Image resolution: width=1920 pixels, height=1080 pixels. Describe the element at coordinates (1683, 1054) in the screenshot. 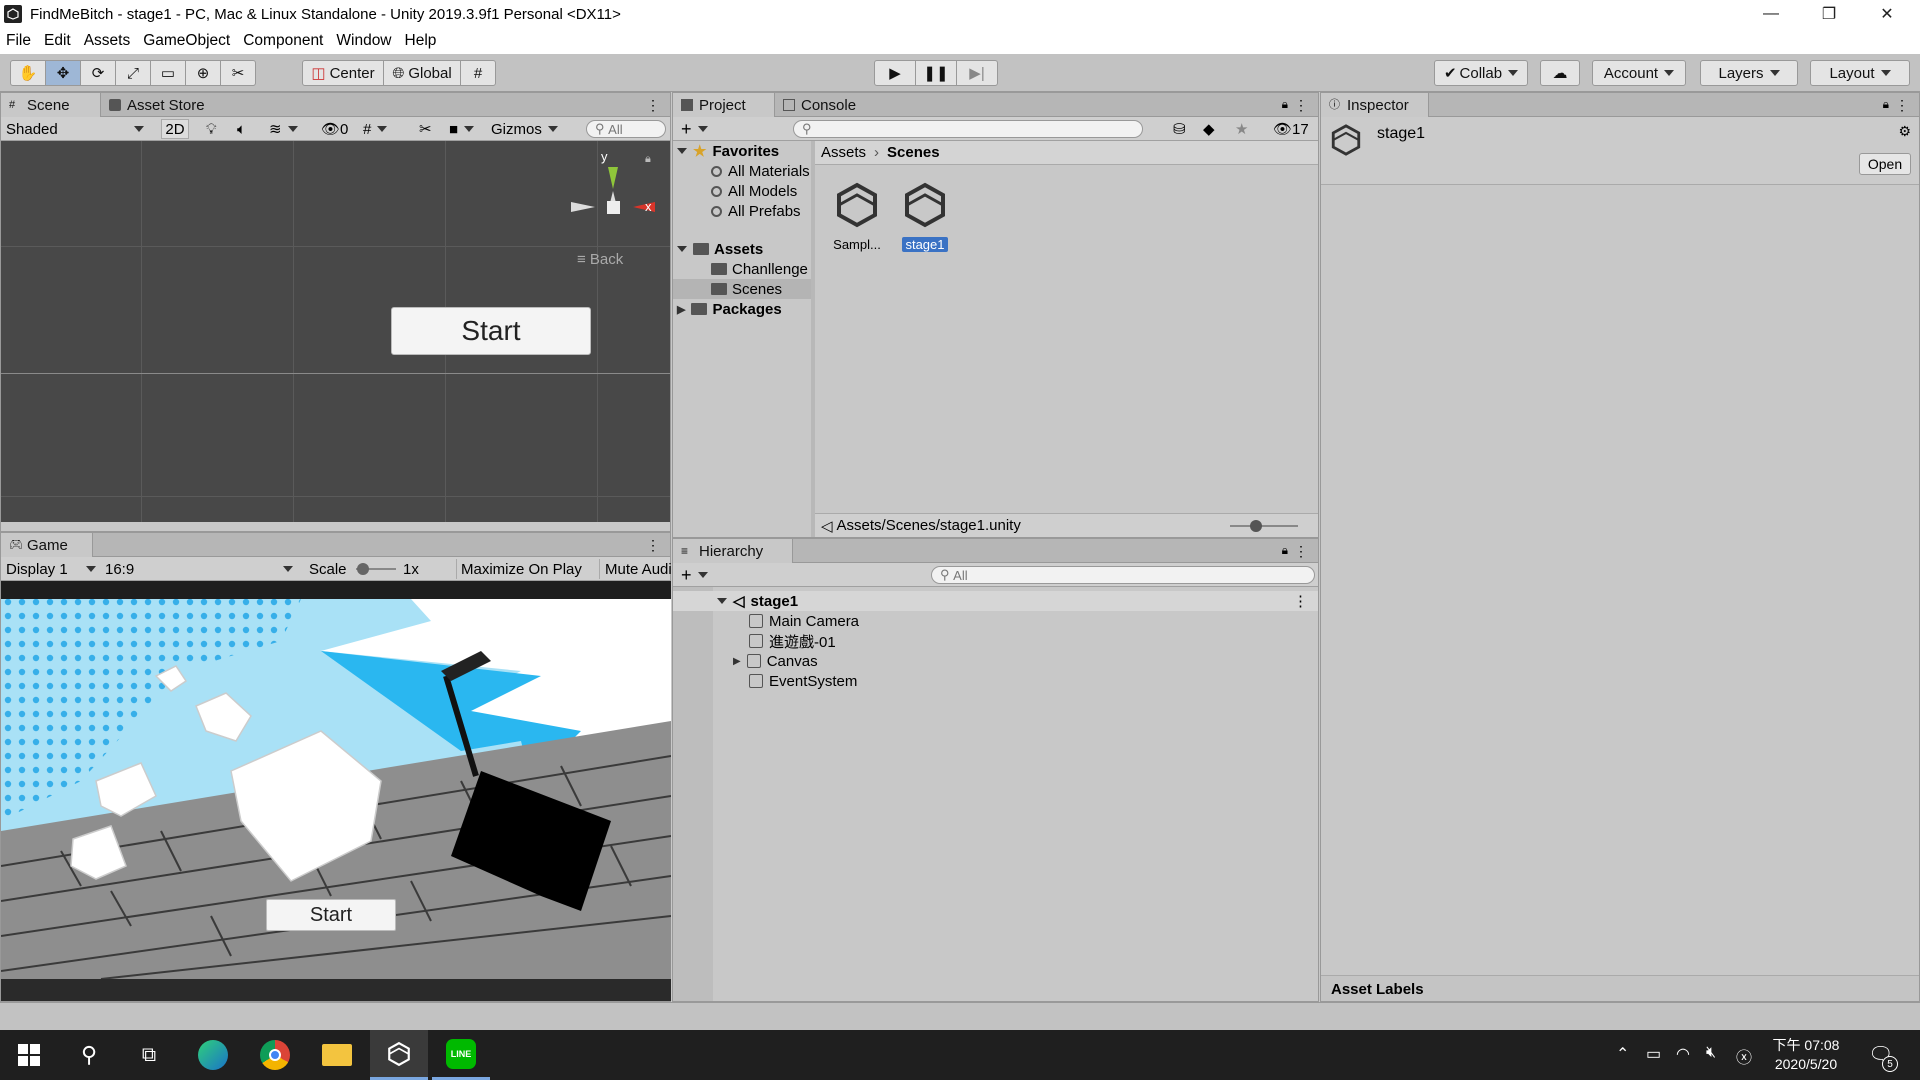

I see `network-icon: ◠` at that location.